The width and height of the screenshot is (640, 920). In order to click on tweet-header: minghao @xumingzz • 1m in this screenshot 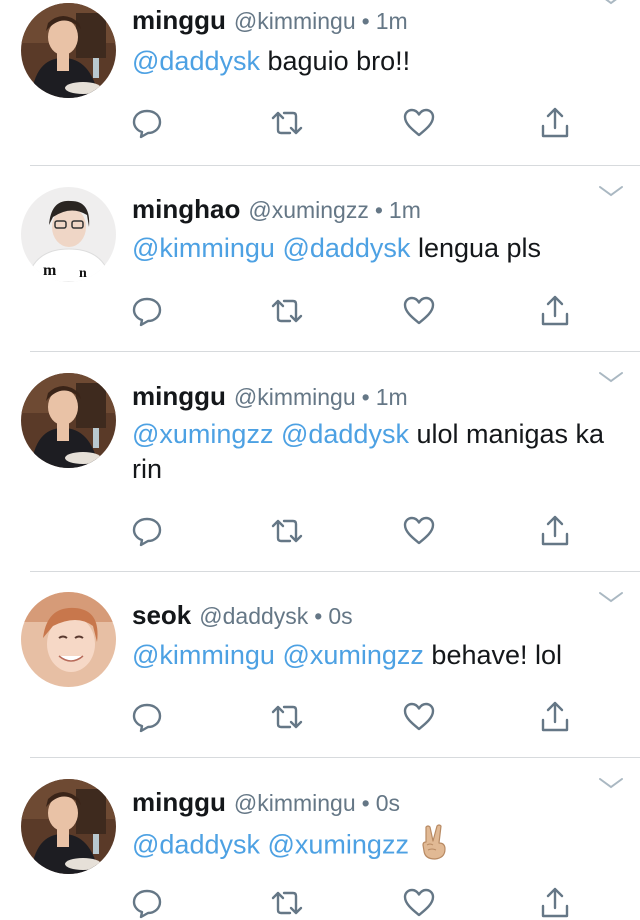, I will do `click(276, 211)`.